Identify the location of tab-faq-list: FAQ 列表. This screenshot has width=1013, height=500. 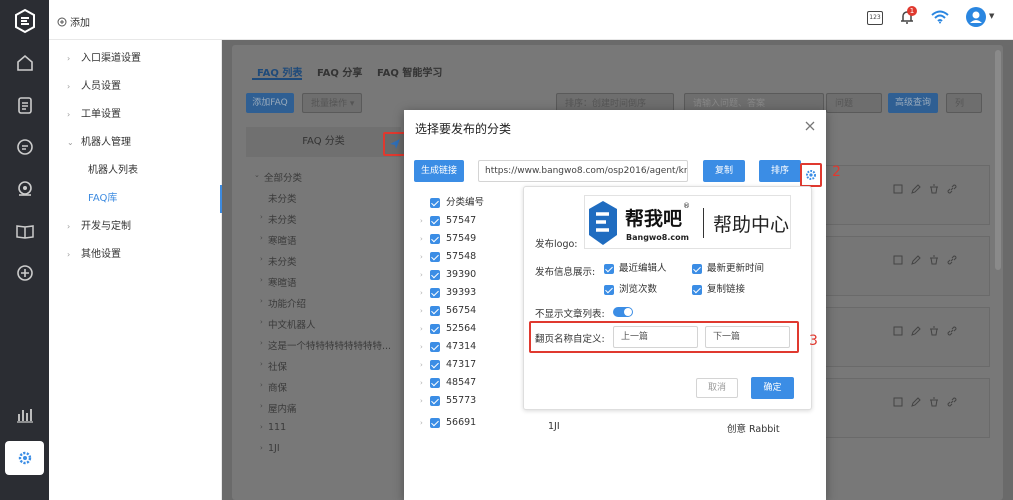
(279, 71).